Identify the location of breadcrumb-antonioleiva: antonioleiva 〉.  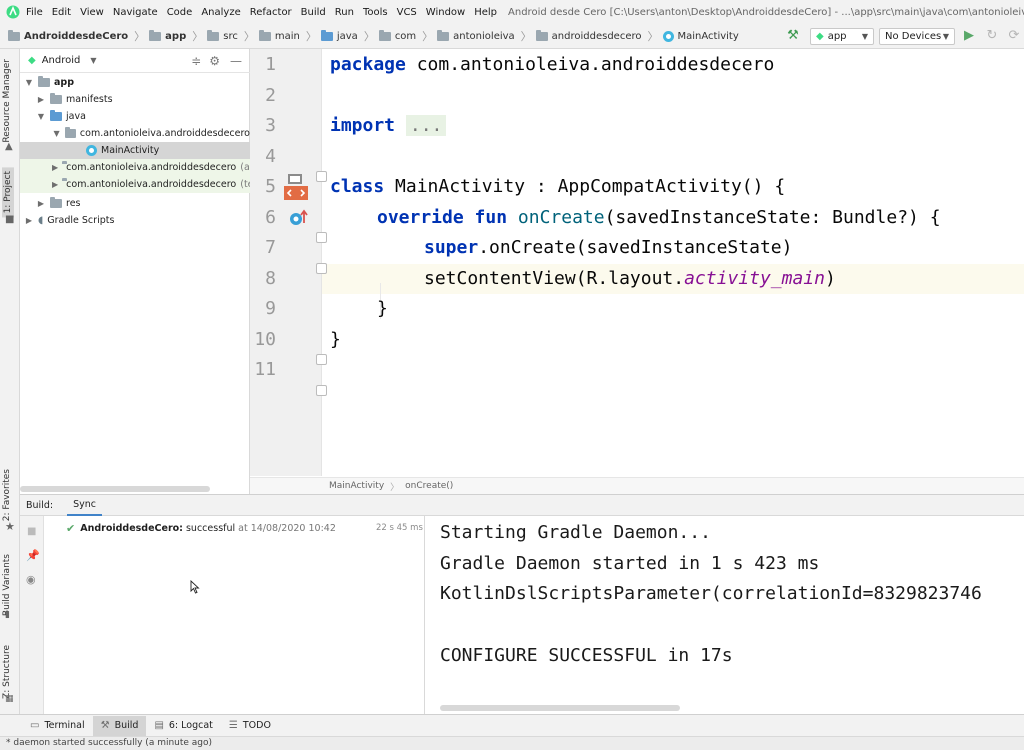
(484, 36).